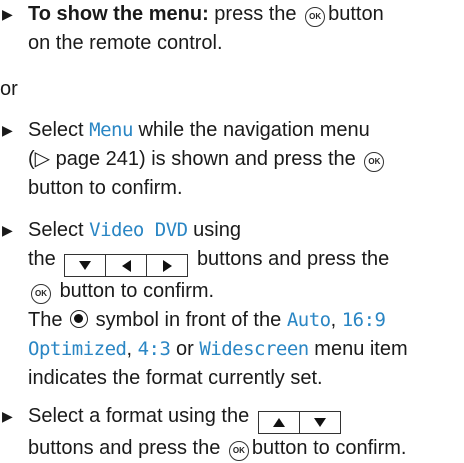 This screenshot has width=464, height=463. Describe the element at coordinates (79, 319) in the screenshot. I see `radio-selected-icon` at that location.